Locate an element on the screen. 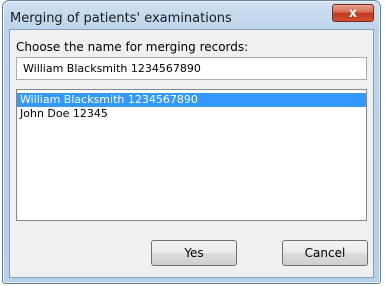 Image resolution: width=385 pixels, height=286 pixels. close-icon: x is located at coordinates (353, 13).